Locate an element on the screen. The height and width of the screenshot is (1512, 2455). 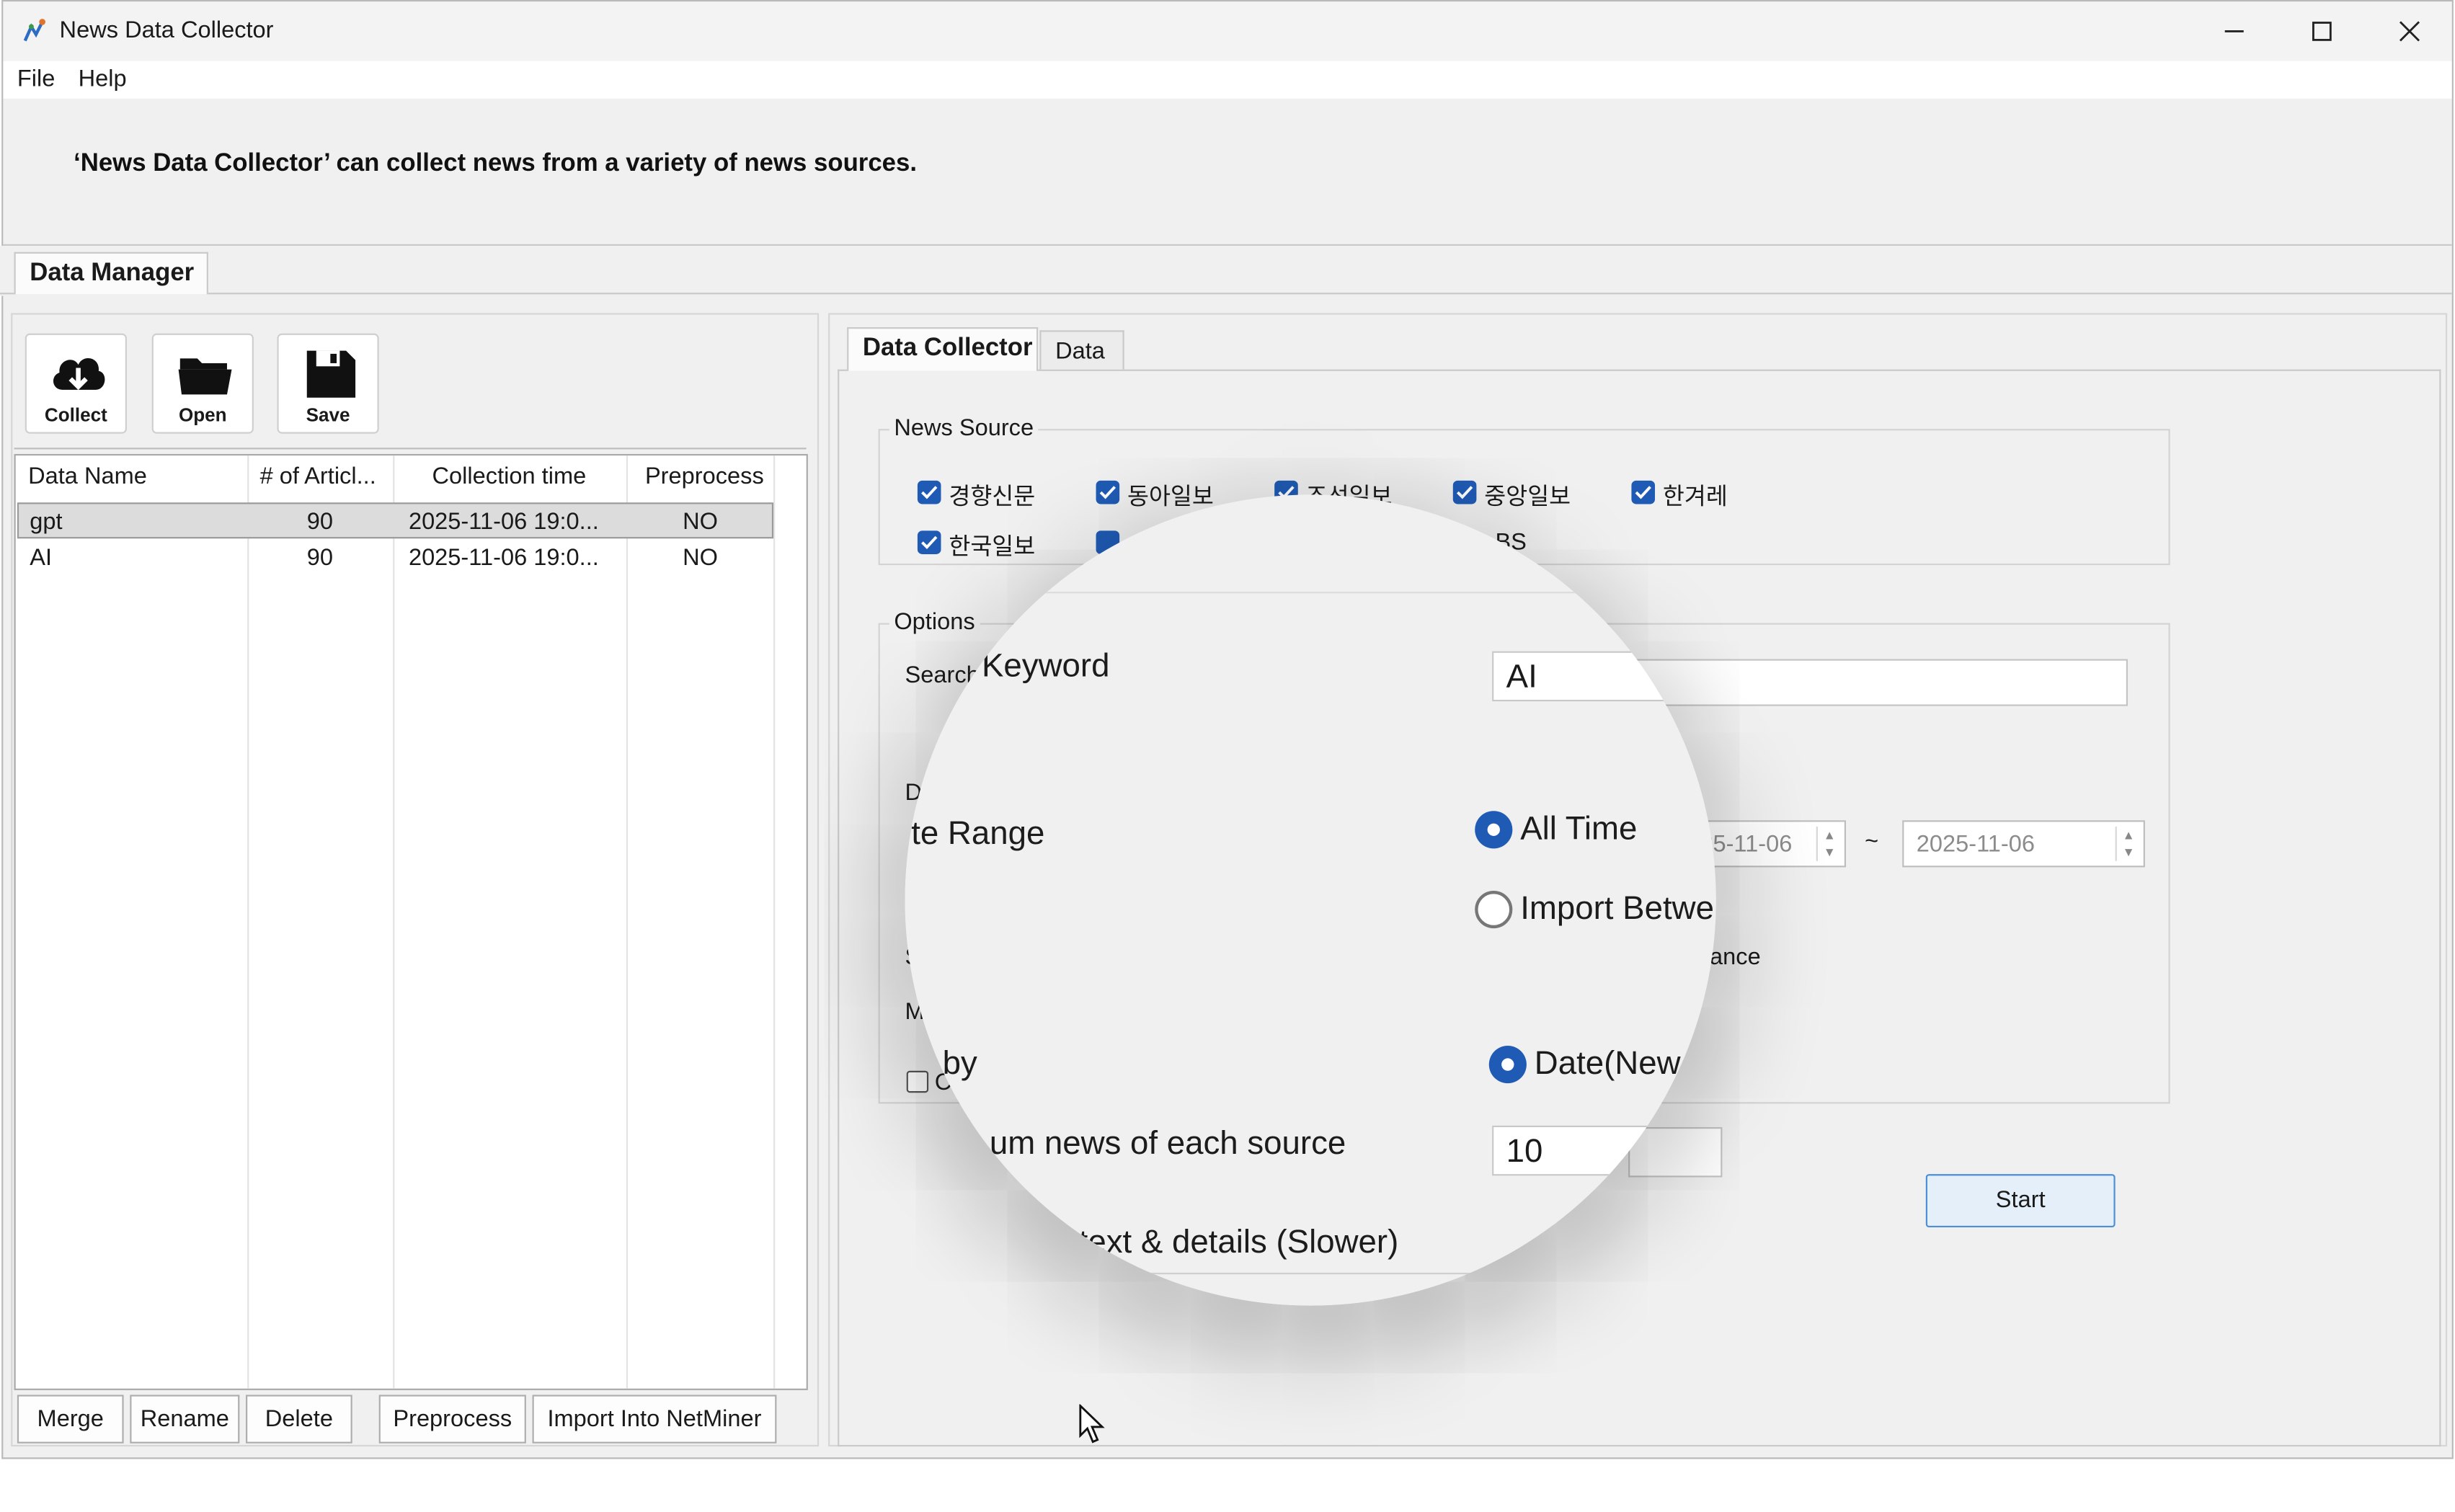
collect-button: Collect is located at coordinates (76, 384).